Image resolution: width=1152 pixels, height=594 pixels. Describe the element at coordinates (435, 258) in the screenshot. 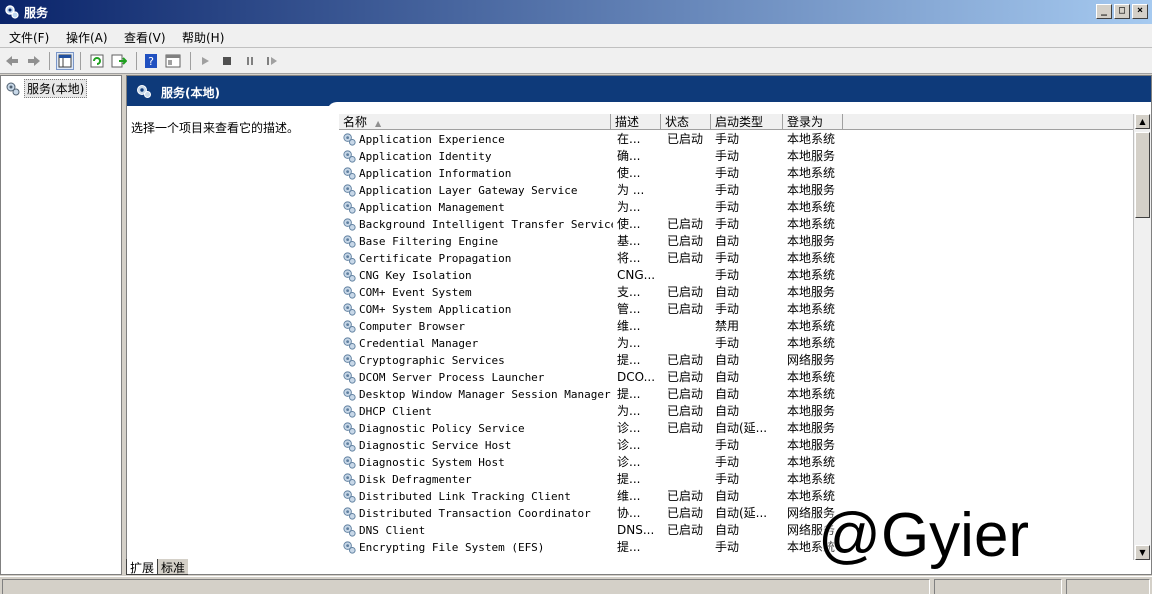

I see `cell-name: Certificate Propagation` at that location.